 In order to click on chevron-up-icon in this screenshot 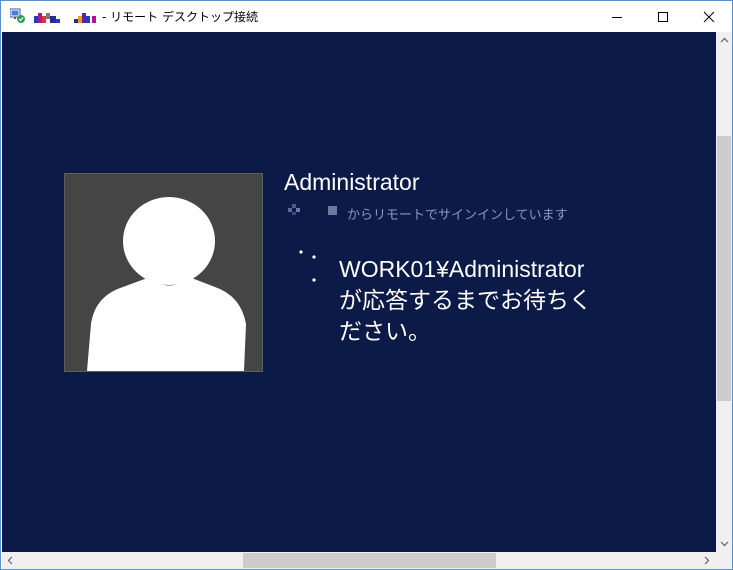, I will do `click(724, 40)`.